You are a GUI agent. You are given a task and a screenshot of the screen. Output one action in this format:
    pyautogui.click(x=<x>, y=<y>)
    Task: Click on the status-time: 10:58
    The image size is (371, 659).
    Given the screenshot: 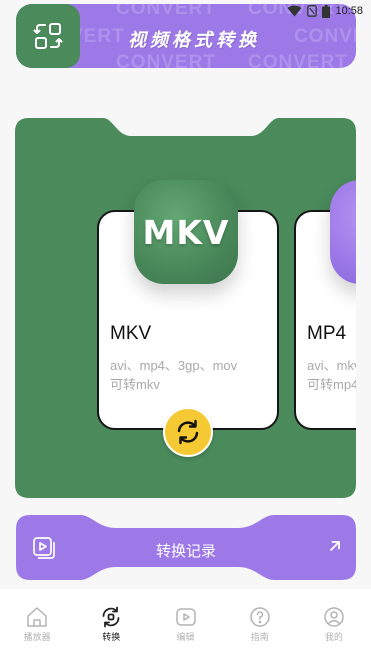 What is the action you would take?
    pyautogui.click(x=349, y=11)
    